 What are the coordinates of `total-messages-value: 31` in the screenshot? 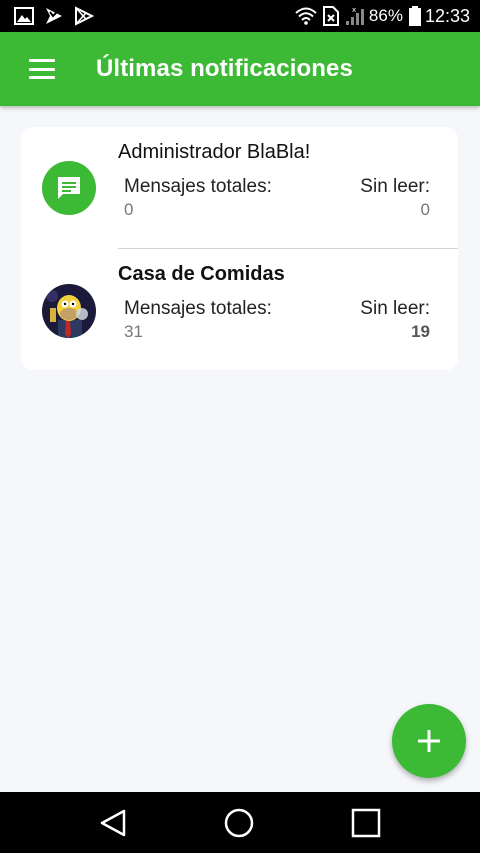 It's located at (133, 331).